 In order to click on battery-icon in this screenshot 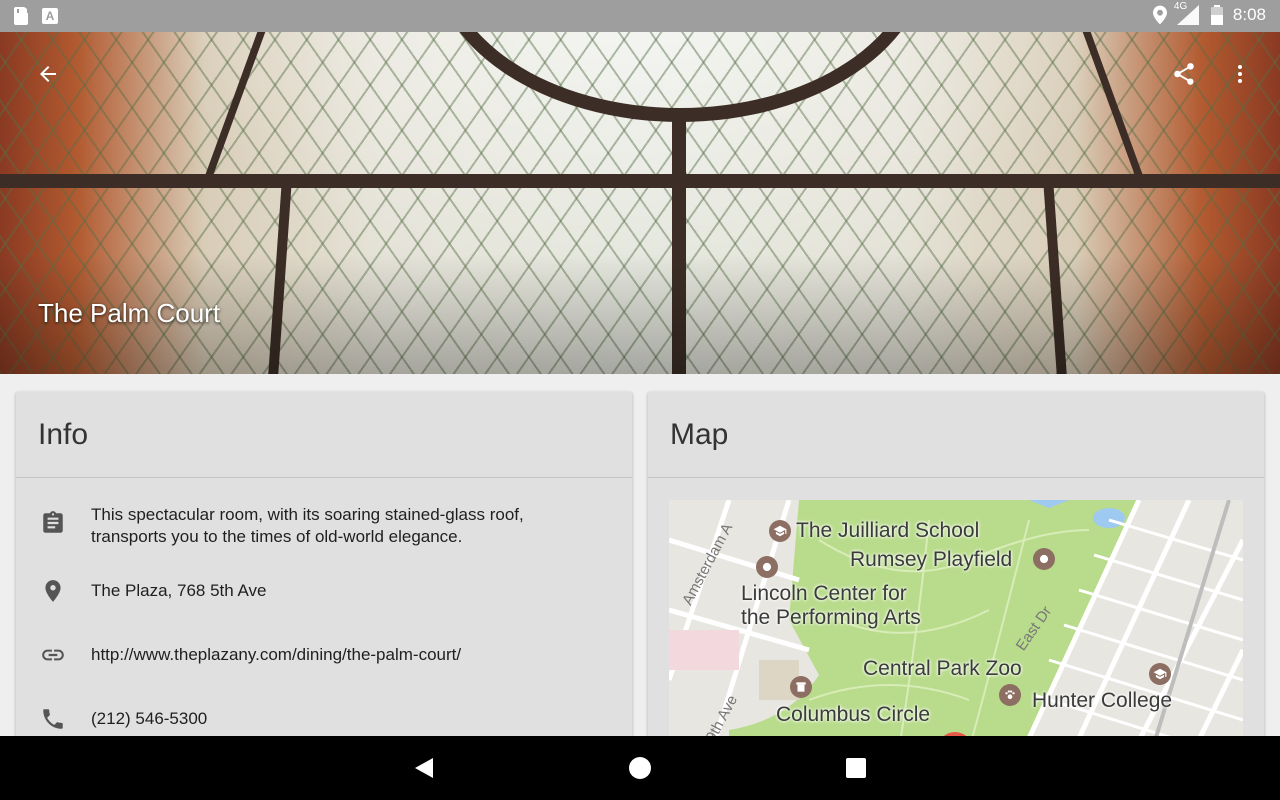, I will do `click(1216, 15)`.